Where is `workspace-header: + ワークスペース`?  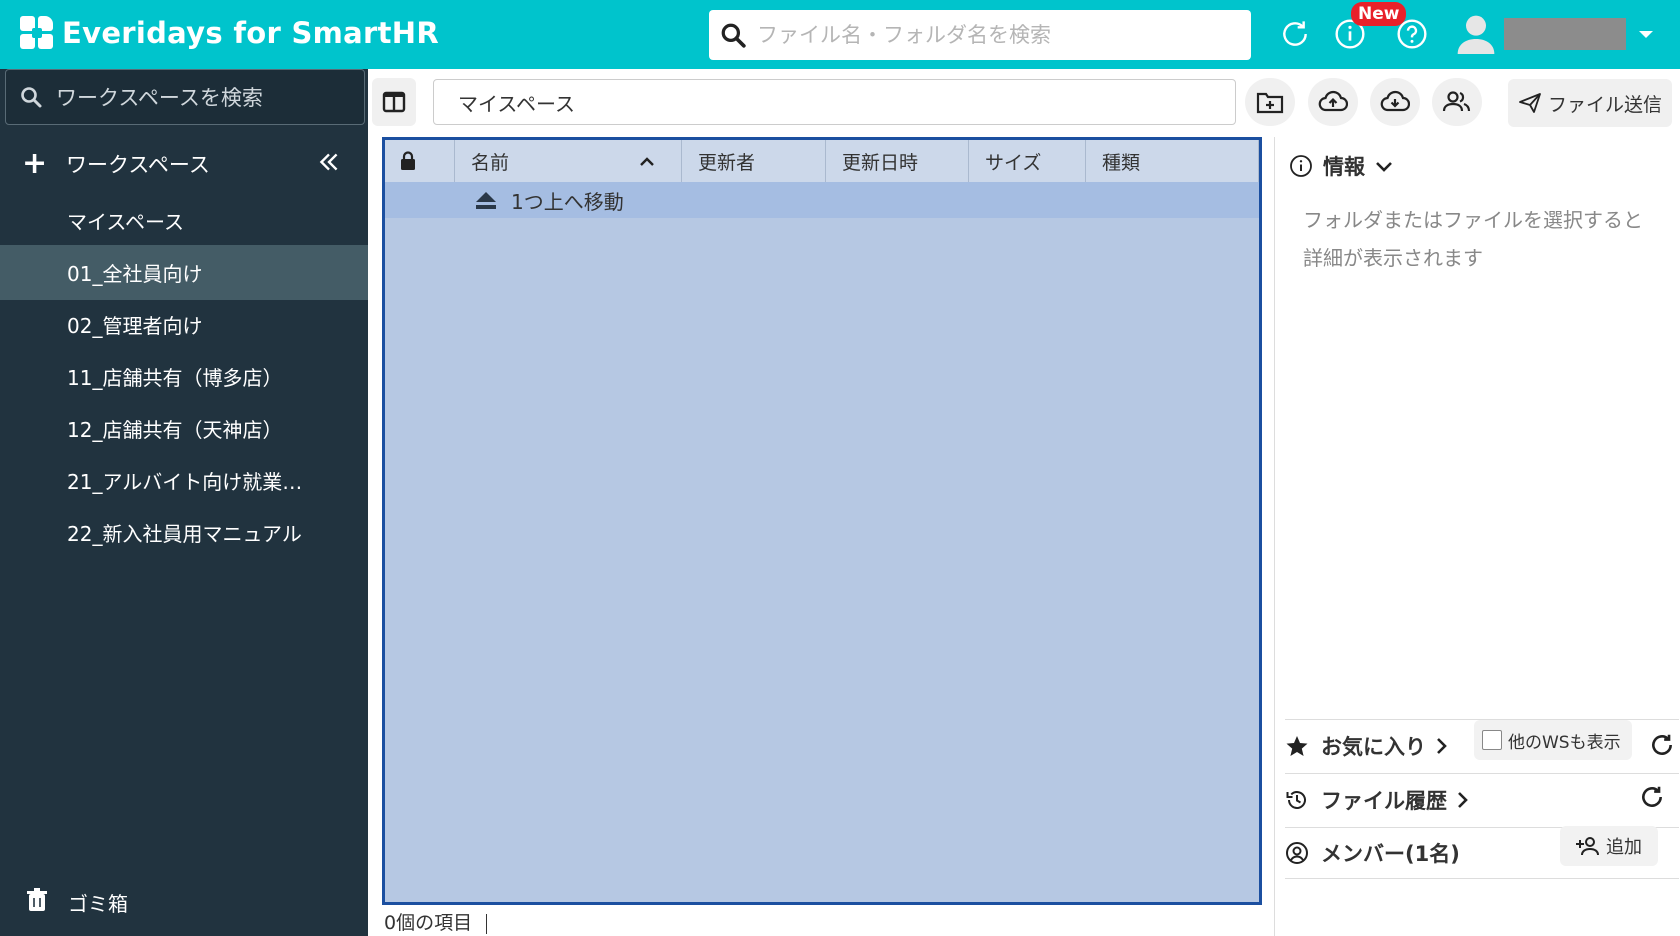 workspace-header: + ワークスペース is located at coordinates (184, 164).